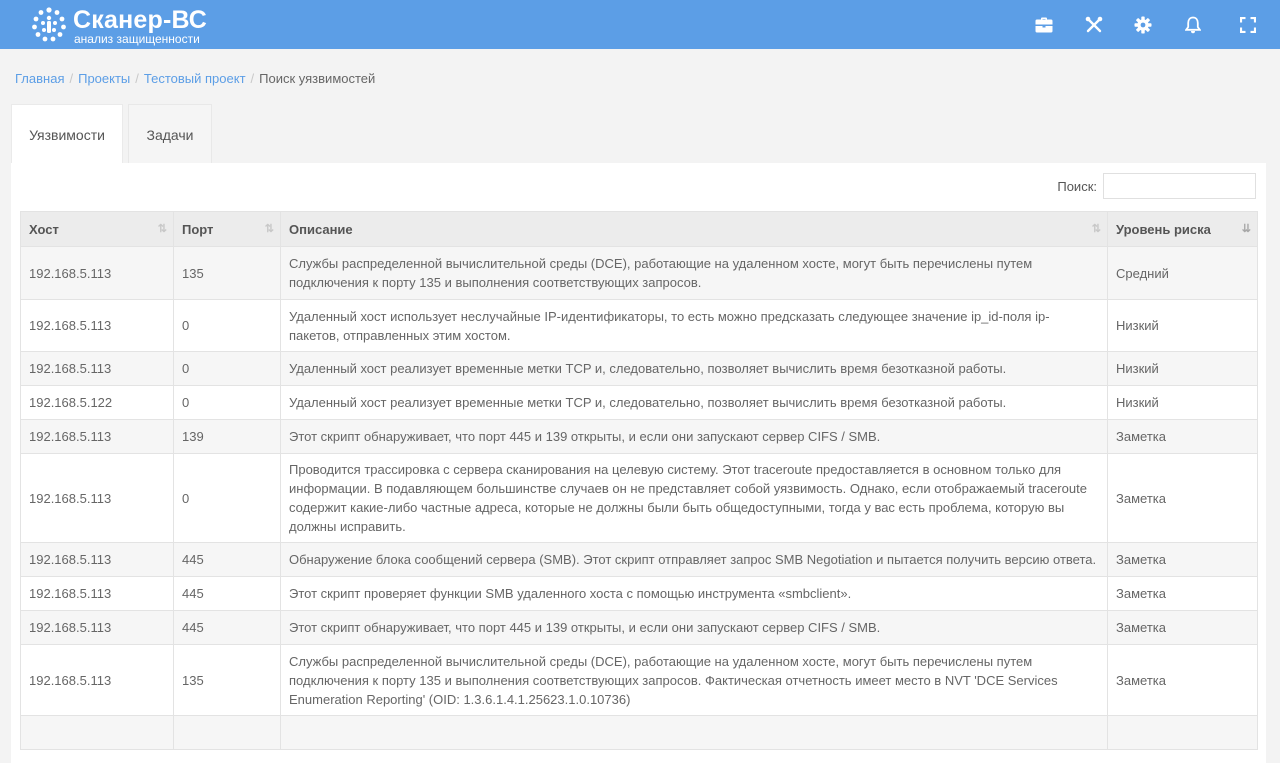  What do you see at coordinates (317, 78) in the screenshot?
I see `breadcrumb-current: Поиск уязвимостей` at bounding box center [317, 78].